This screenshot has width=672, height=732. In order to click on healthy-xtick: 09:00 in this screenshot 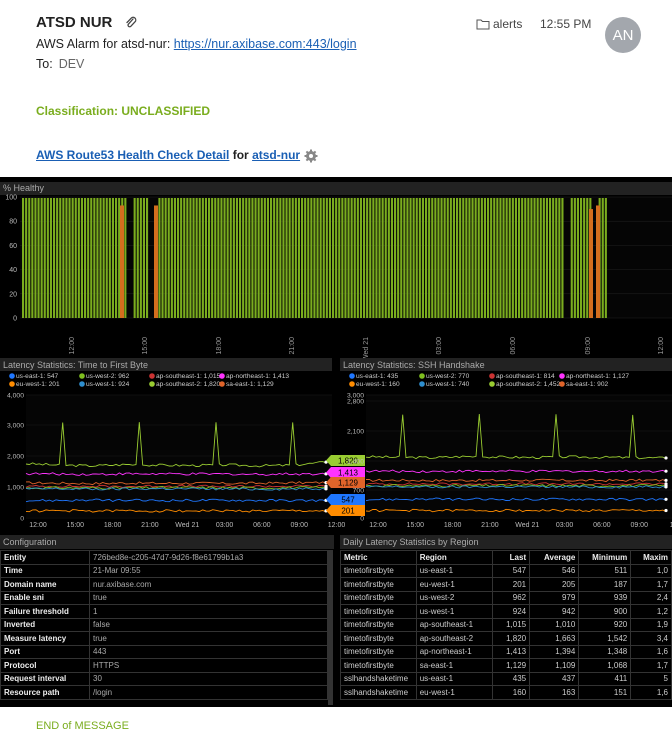, I will do `click(588, 346)`.